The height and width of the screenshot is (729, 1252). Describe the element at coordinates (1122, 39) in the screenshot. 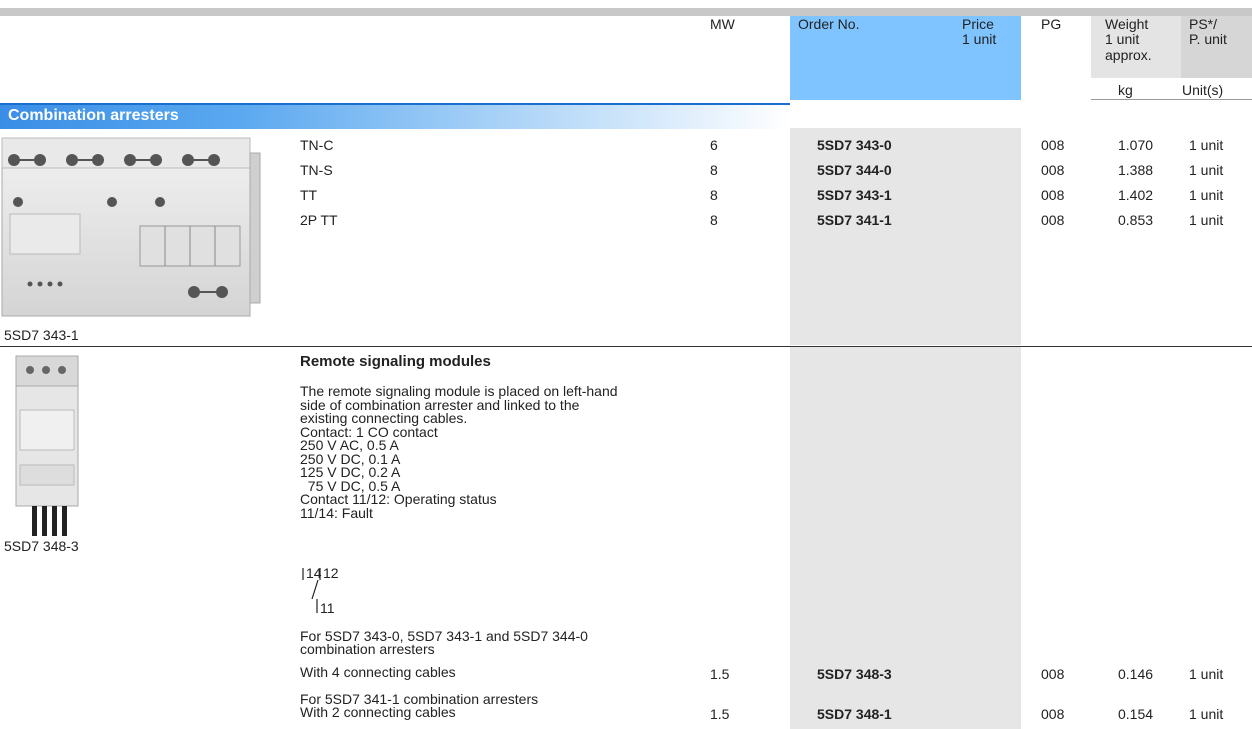

I see `header-weight-line2: 1 unit` at that location.